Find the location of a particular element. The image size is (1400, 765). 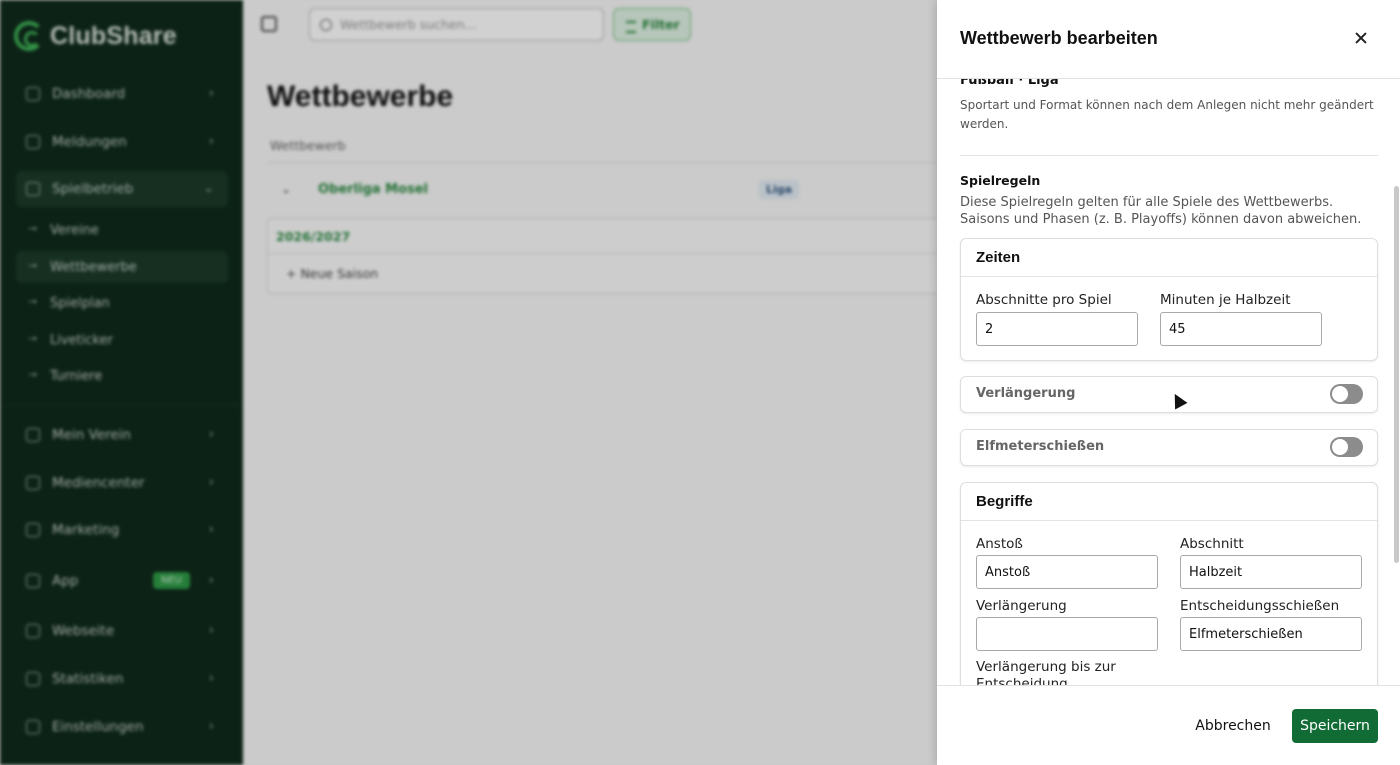

extra-time-toggle is located at coordinates (1346, 394).